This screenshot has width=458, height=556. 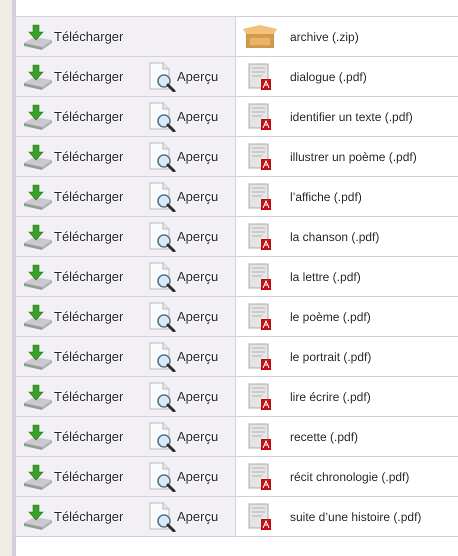 What do you see at coordinates (324, 437) in the screenshot?
I see `file-name: recette (.pdf)` at bounding box center [324, 437].